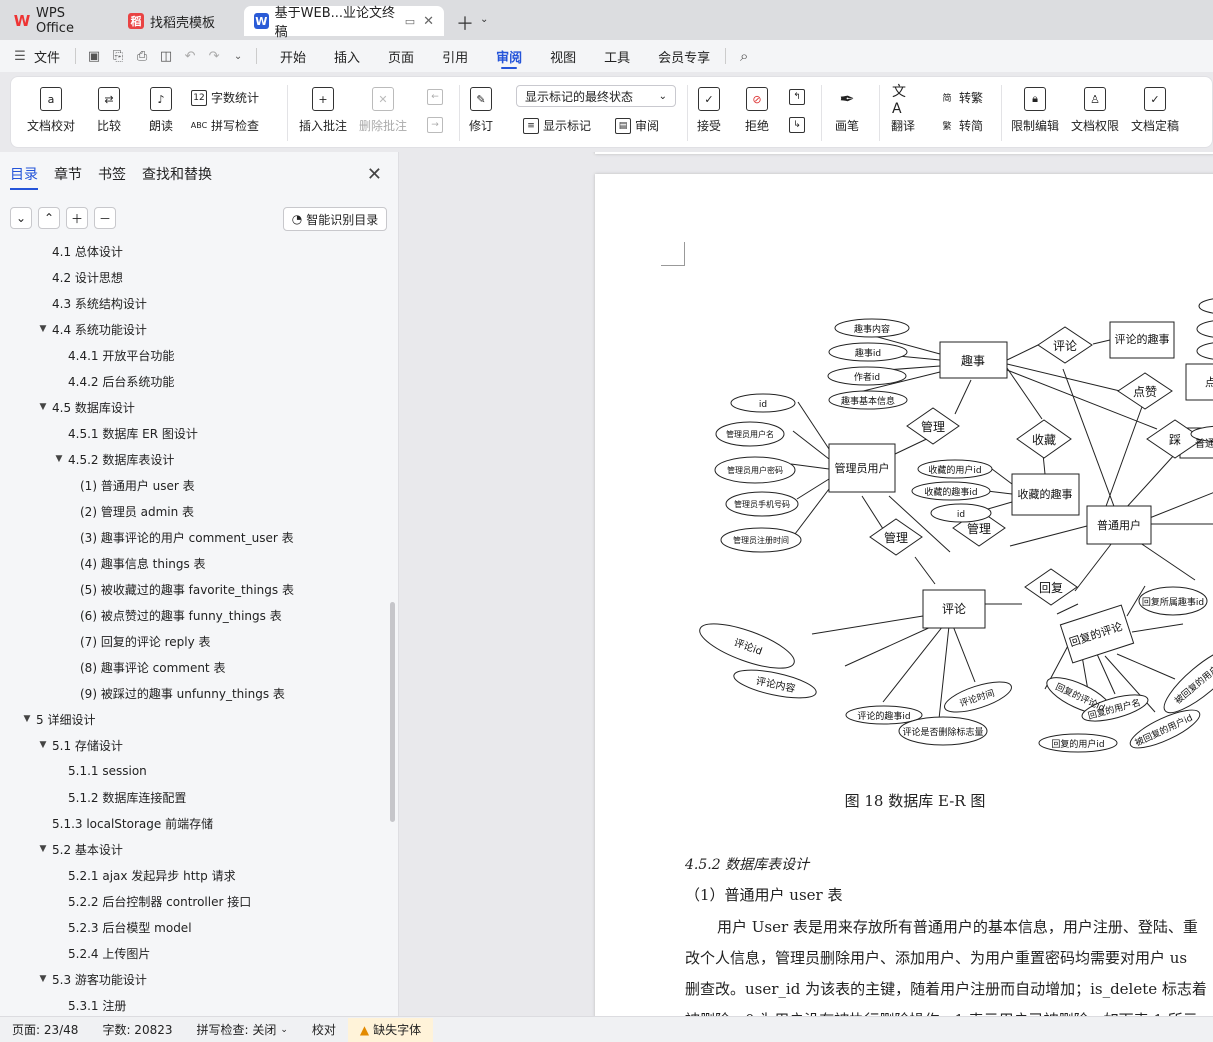  What do you see at coordinates (465, 23) in the screenshot?
I see `new-tab-icon: ＋` at bounding box center [465, 23].